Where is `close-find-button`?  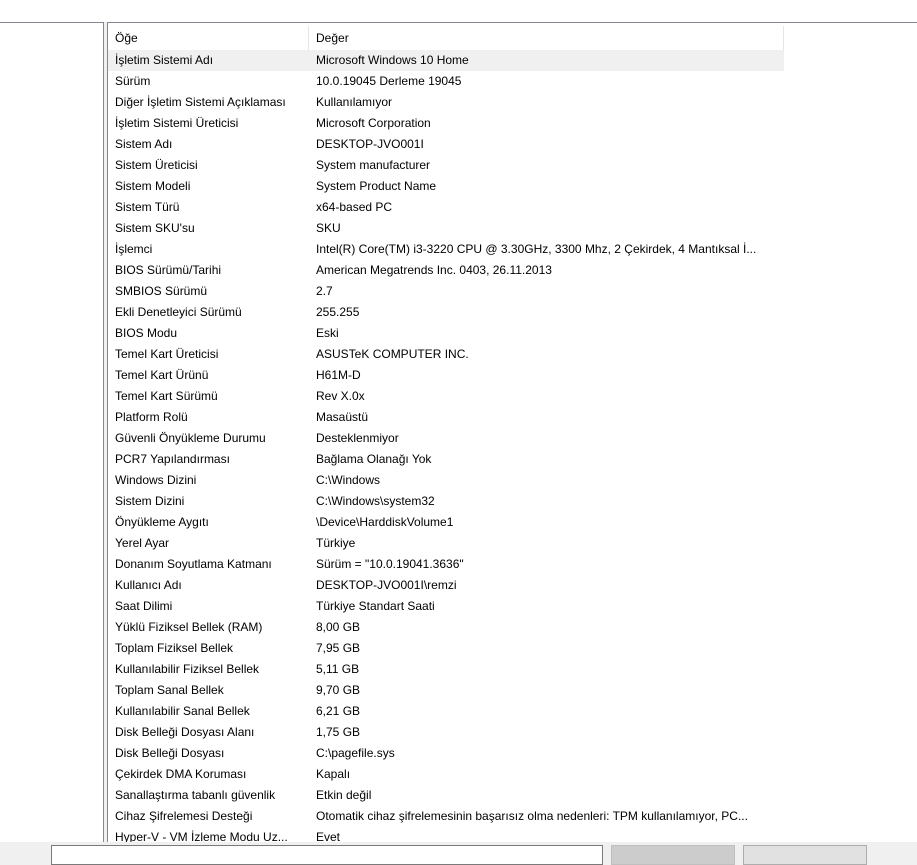
close-find-button is located at coordinates (805, 855).